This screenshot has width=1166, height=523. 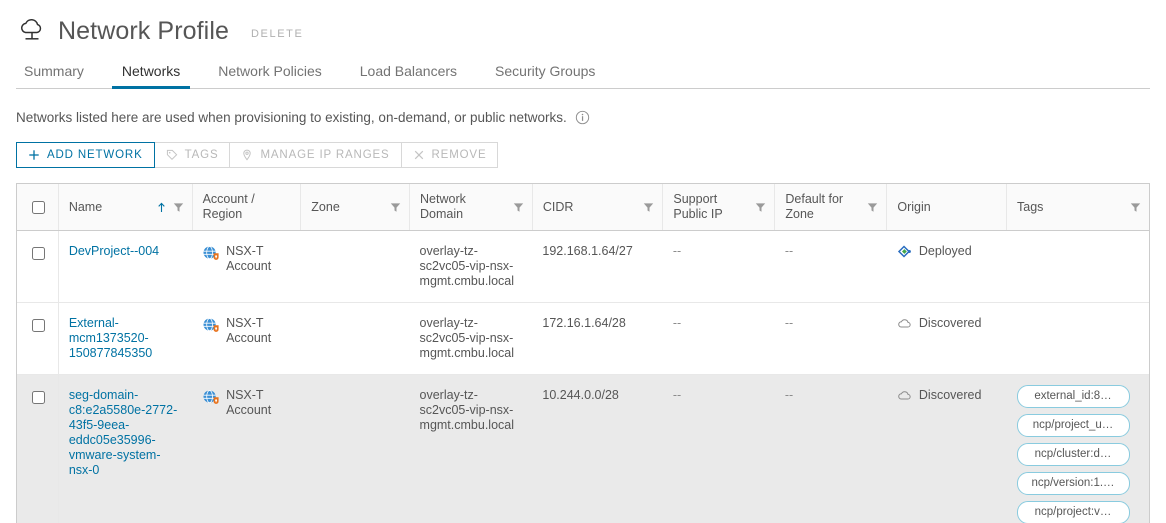 I want to click on column-label-zone: Zone, so click(x=325, y=206).